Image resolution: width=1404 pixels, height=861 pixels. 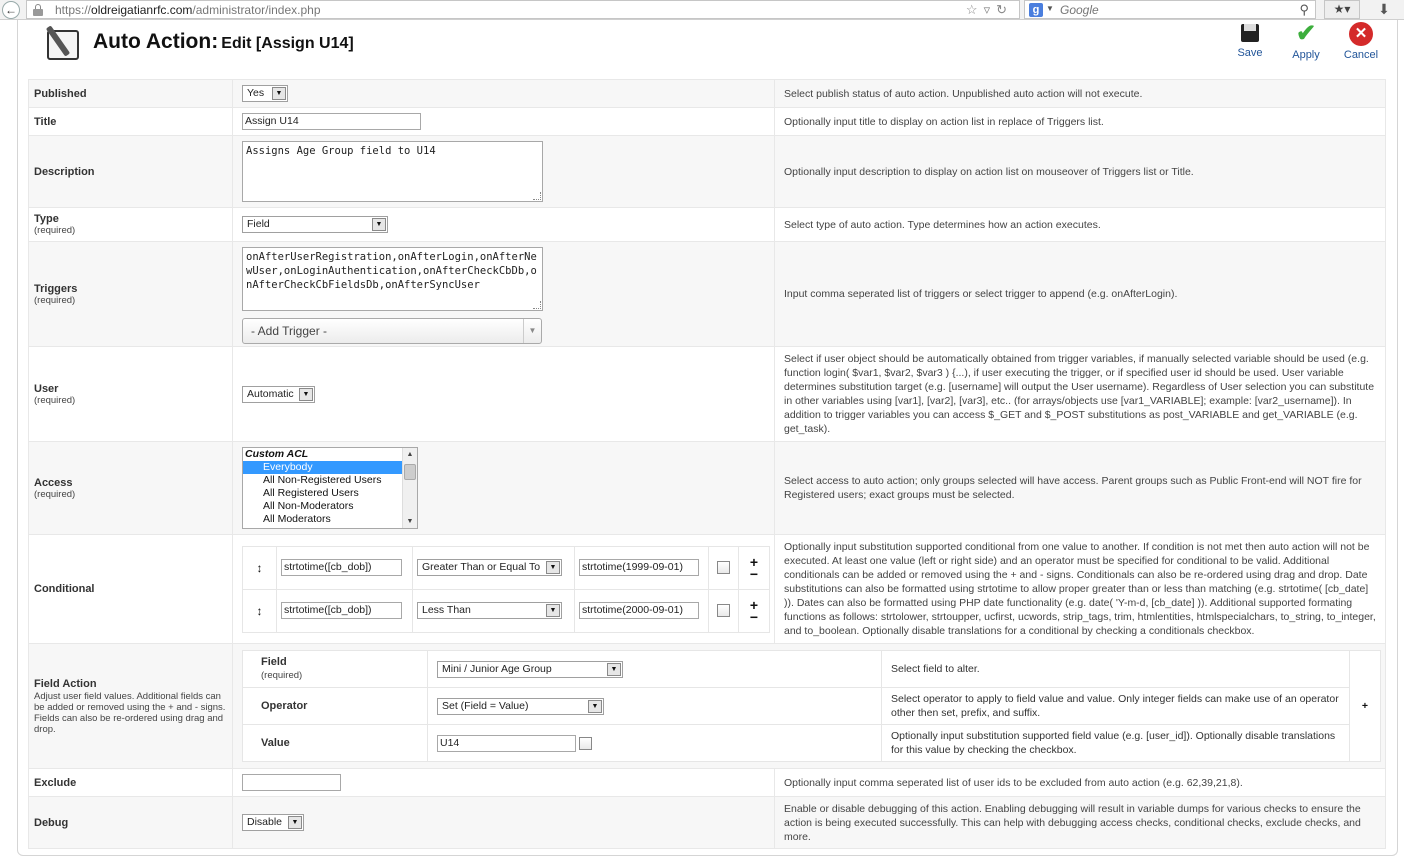 I want to click on title-input: Assign U14, so click(x=331, y=121).